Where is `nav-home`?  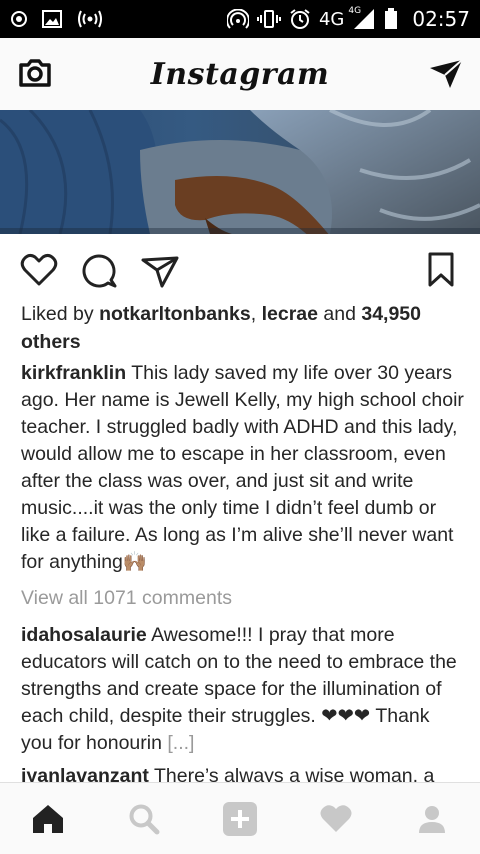
nav-home is located at coordinates (48, 819).